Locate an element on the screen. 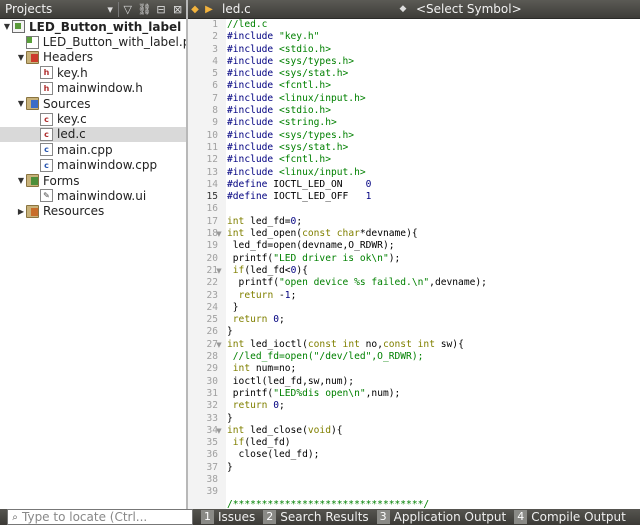 The height and width of the screenshot is (525, 640). forward-arrow-icon: ▶ is located at coordinates (209, 9).